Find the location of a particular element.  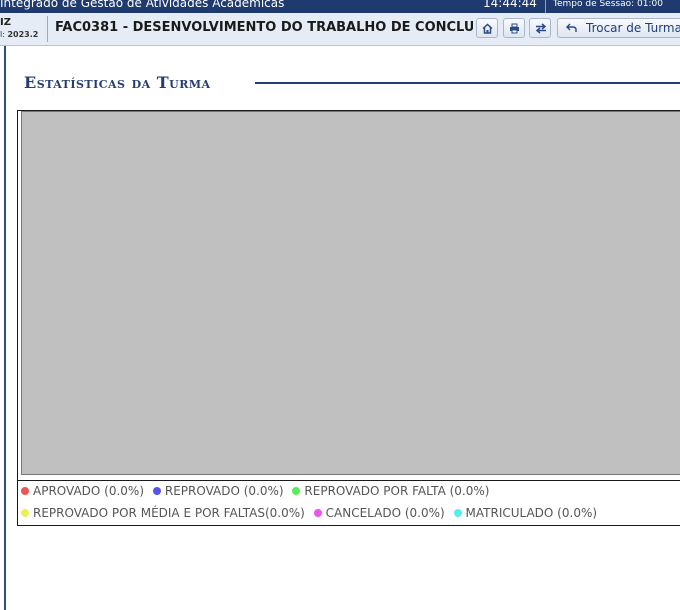

legend-item-aprovado: APROVADO (0.0%) is located at coordinates (82, 491).